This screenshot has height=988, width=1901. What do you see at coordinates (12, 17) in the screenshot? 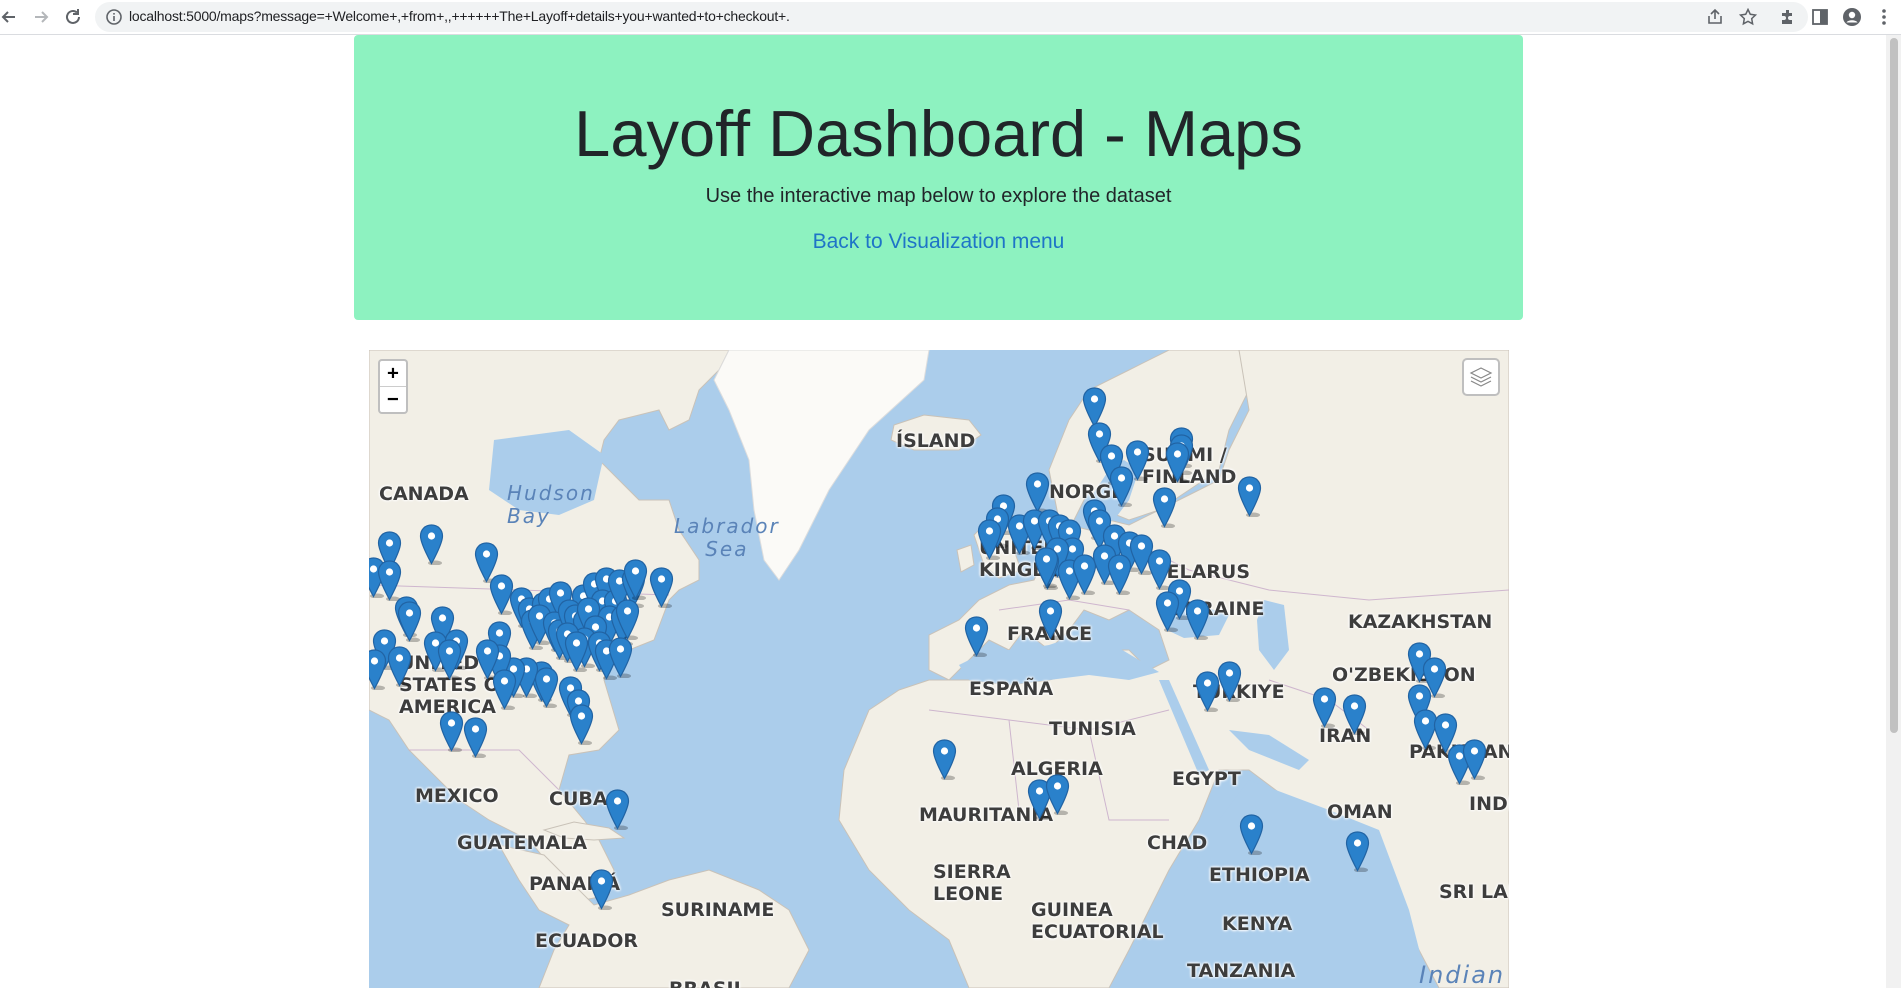
I see `back-icon` at bounding box center [12, 17].